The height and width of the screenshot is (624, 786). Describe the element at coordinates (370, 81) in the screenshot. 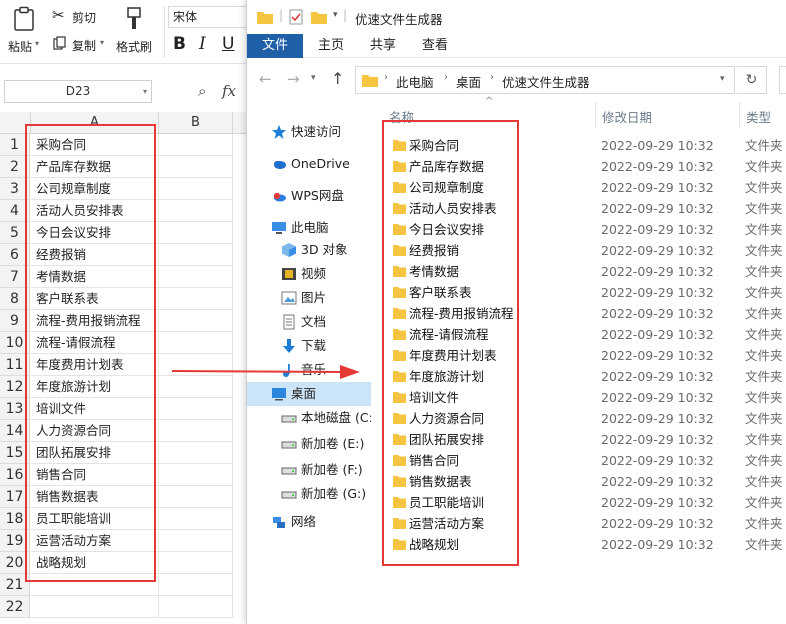

I see `folder-icon` at that location.